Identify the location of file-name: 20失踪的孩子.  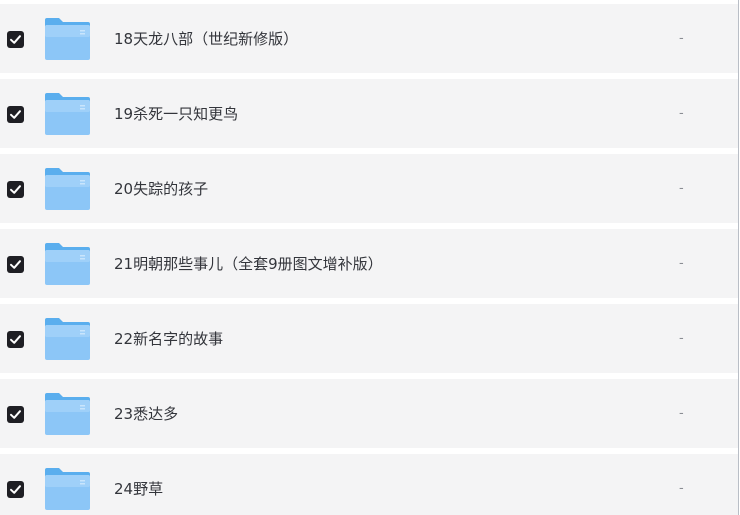
(161, 189).